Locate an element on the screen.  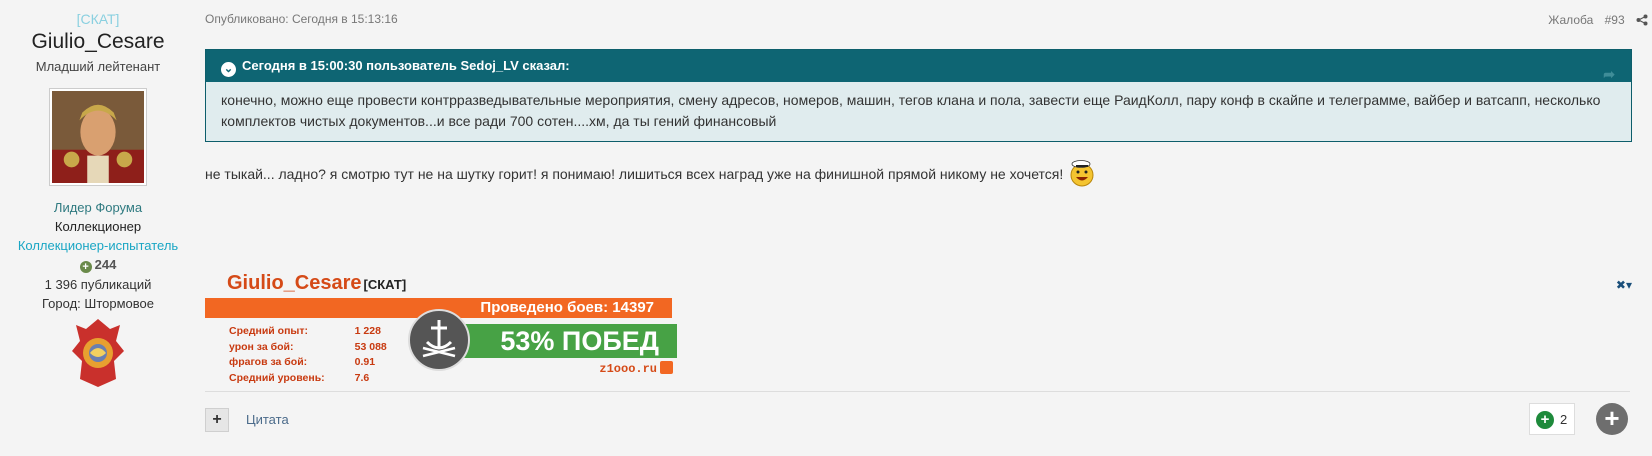
signature-player-name: Giulio_Cesare [СКАТ] is located at coordinates (316, 283).